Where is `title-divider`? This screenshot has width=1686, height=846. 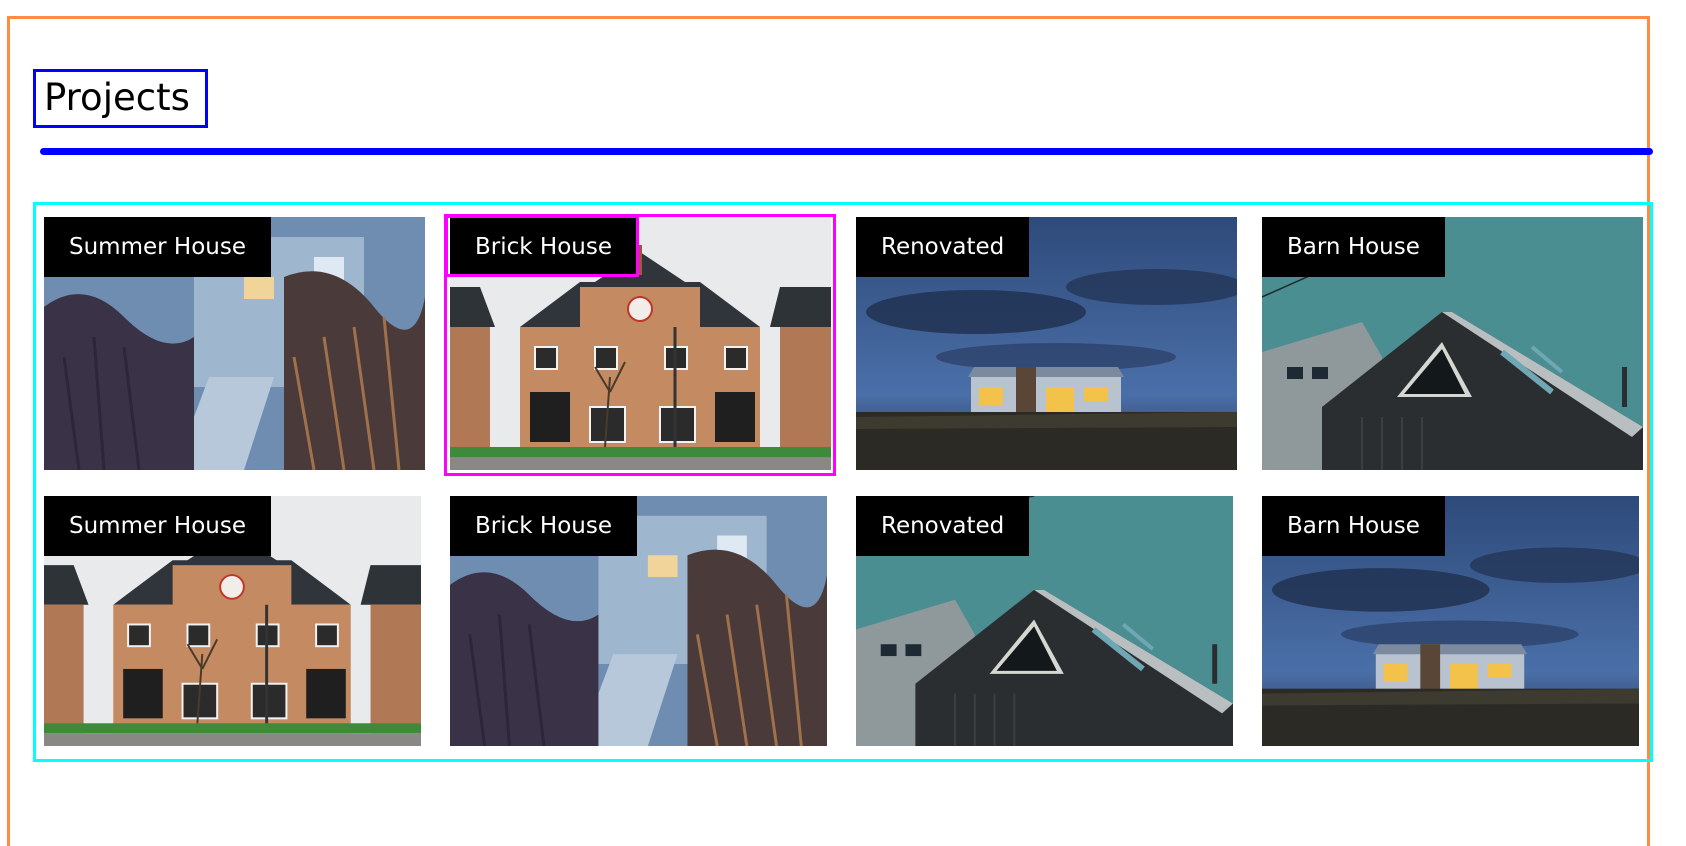 title-divider is located at coordinates (846, 151).